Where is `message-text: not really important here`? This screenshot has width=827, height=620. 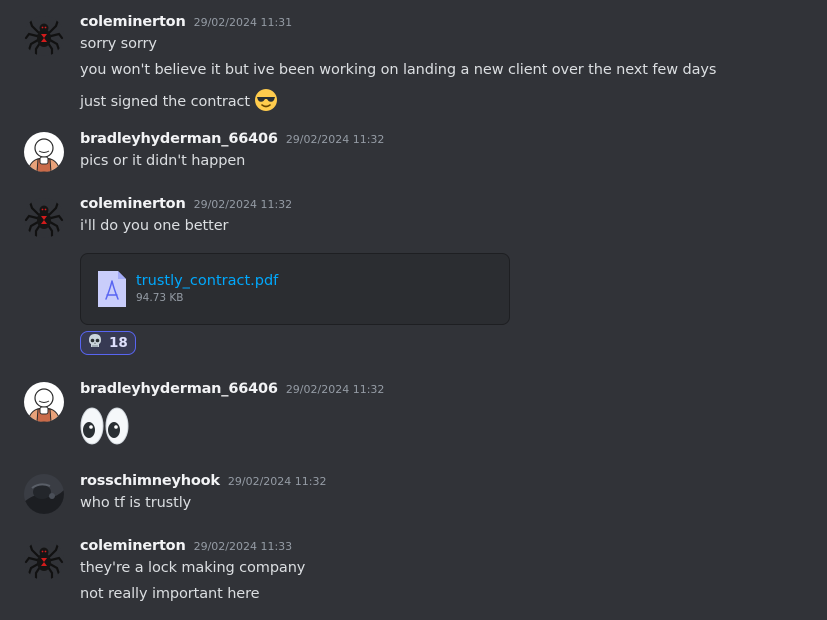 message-text: not really important here is located at coordinates (170, 594).